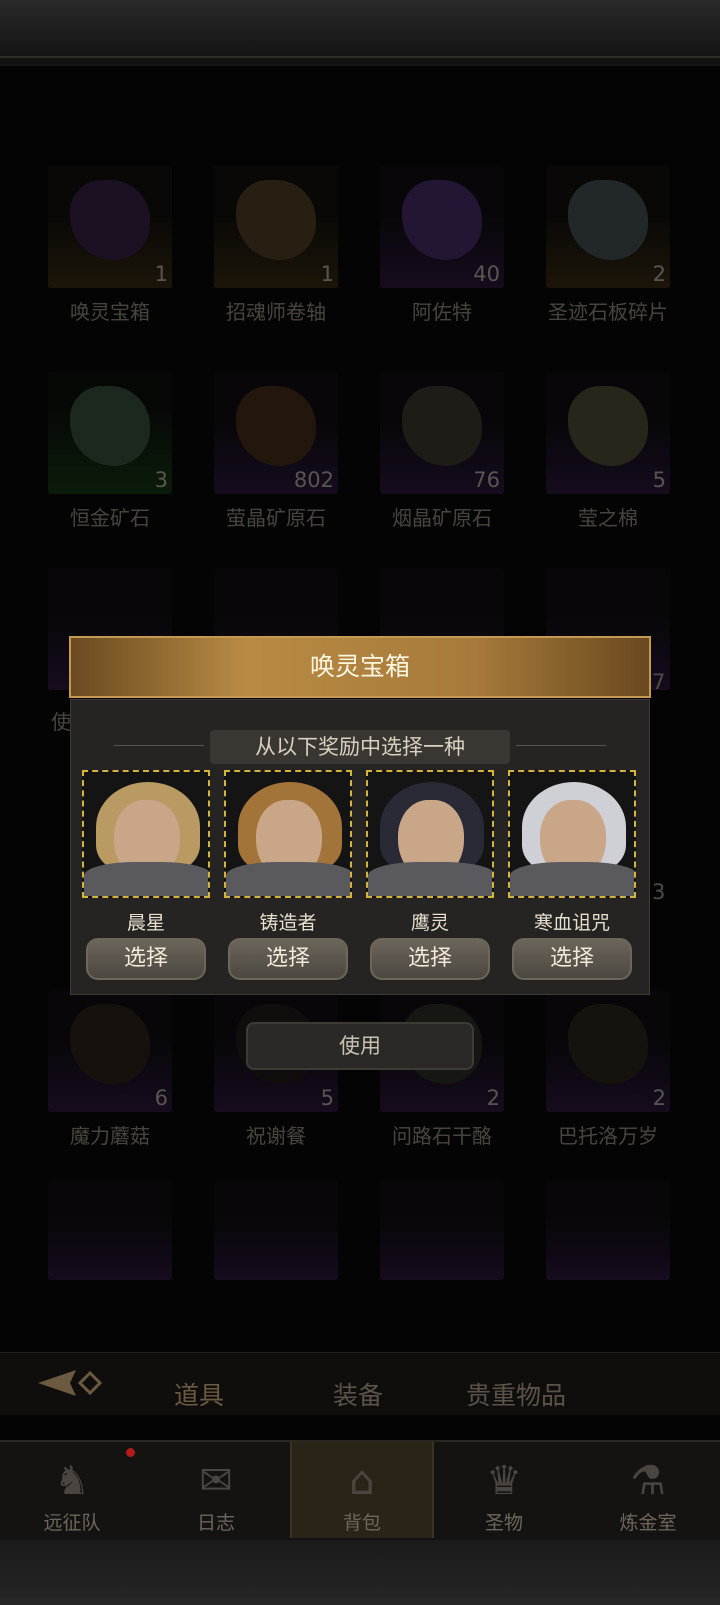 This screenshot has width=720, height=1605. What do you see at coordinates (360, 1572) in the screenshot?
I see `bottom-frame` at bounding box center [360, 1572].